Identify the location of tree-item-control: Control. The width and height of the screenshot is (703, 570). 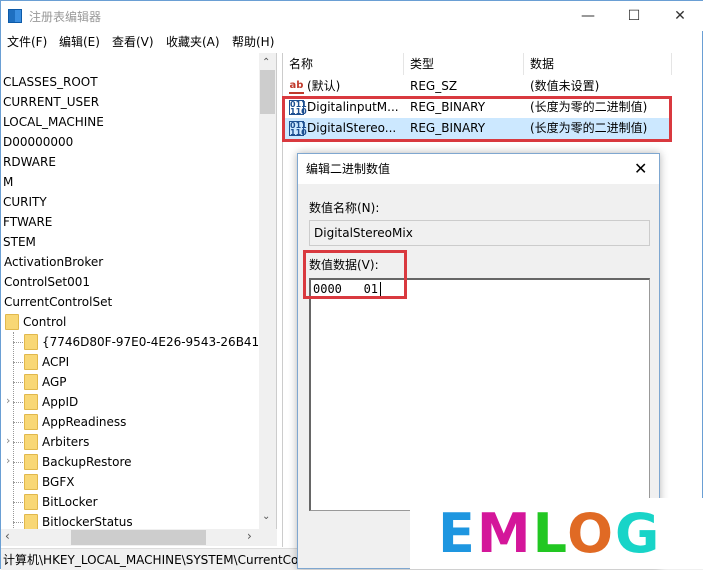
(44, 322).